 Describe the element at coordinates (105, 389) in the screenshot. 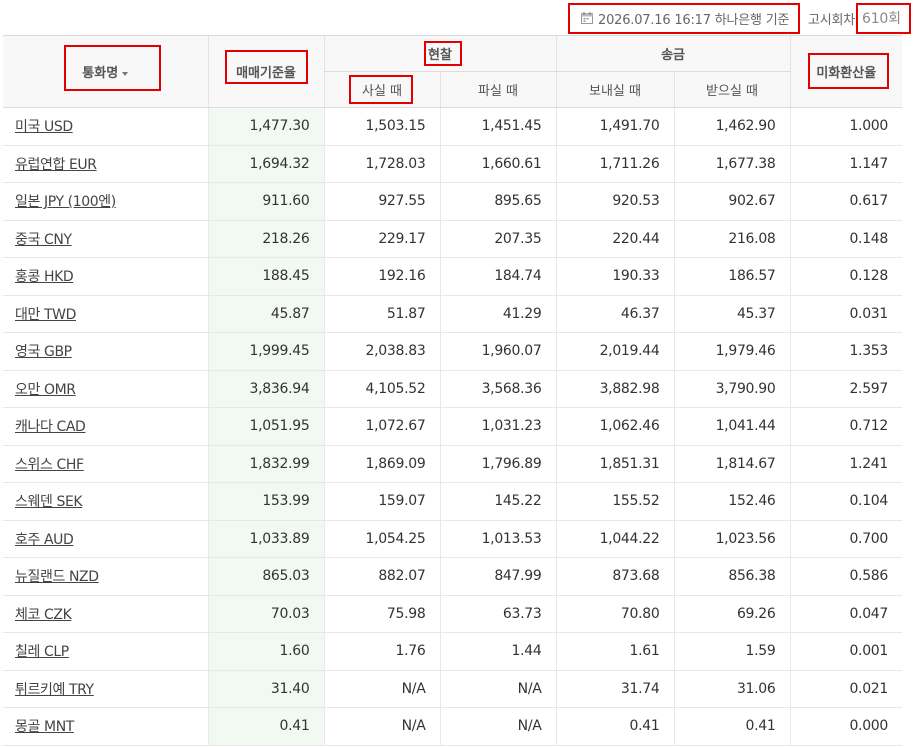

I see `currency-name-cell: 오만 OMR` at that location.